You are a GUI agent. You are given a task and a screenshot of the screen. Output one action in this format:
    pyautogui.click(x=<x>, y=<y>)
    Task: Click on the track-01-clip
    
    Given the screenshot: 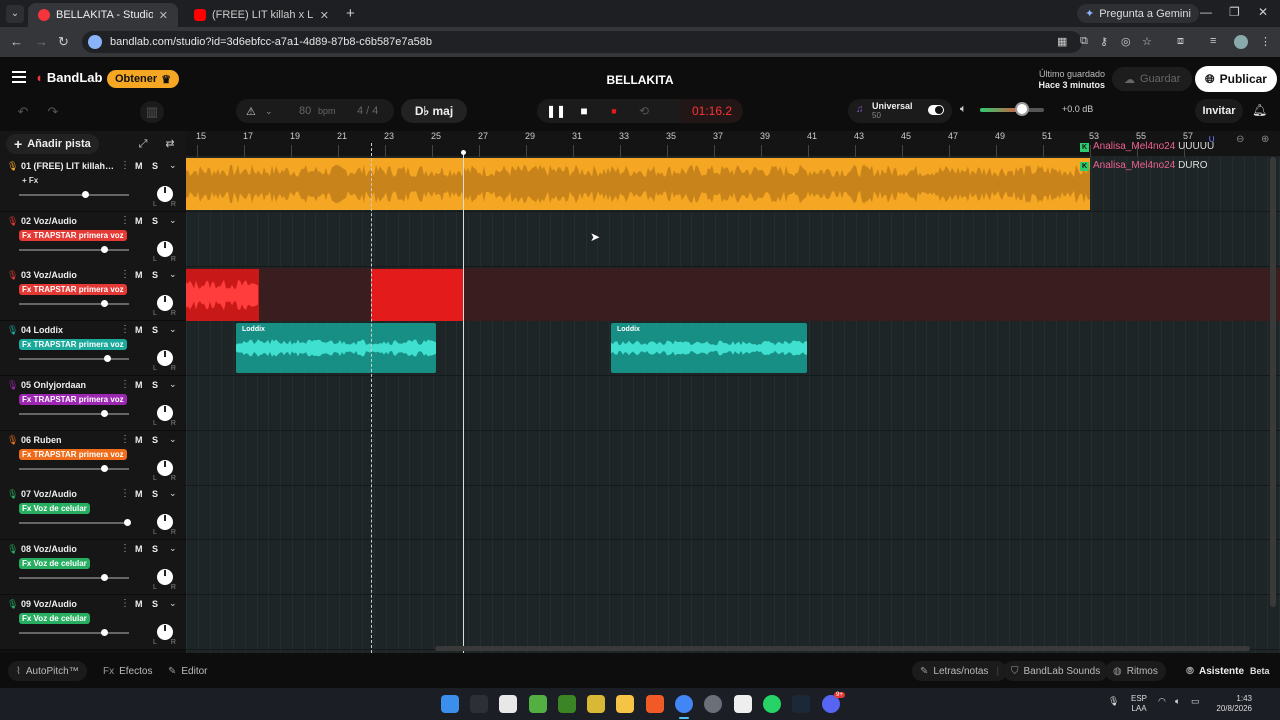 What is the action you would take?
    pyautogui.click(x=638, y=184)
    